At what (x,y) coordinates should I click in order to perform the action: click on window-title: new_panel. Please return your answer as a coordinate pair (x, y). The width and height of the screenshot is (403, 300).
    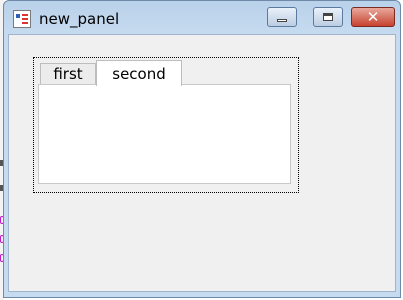
    Looking at the image, I should click on (79, 19).